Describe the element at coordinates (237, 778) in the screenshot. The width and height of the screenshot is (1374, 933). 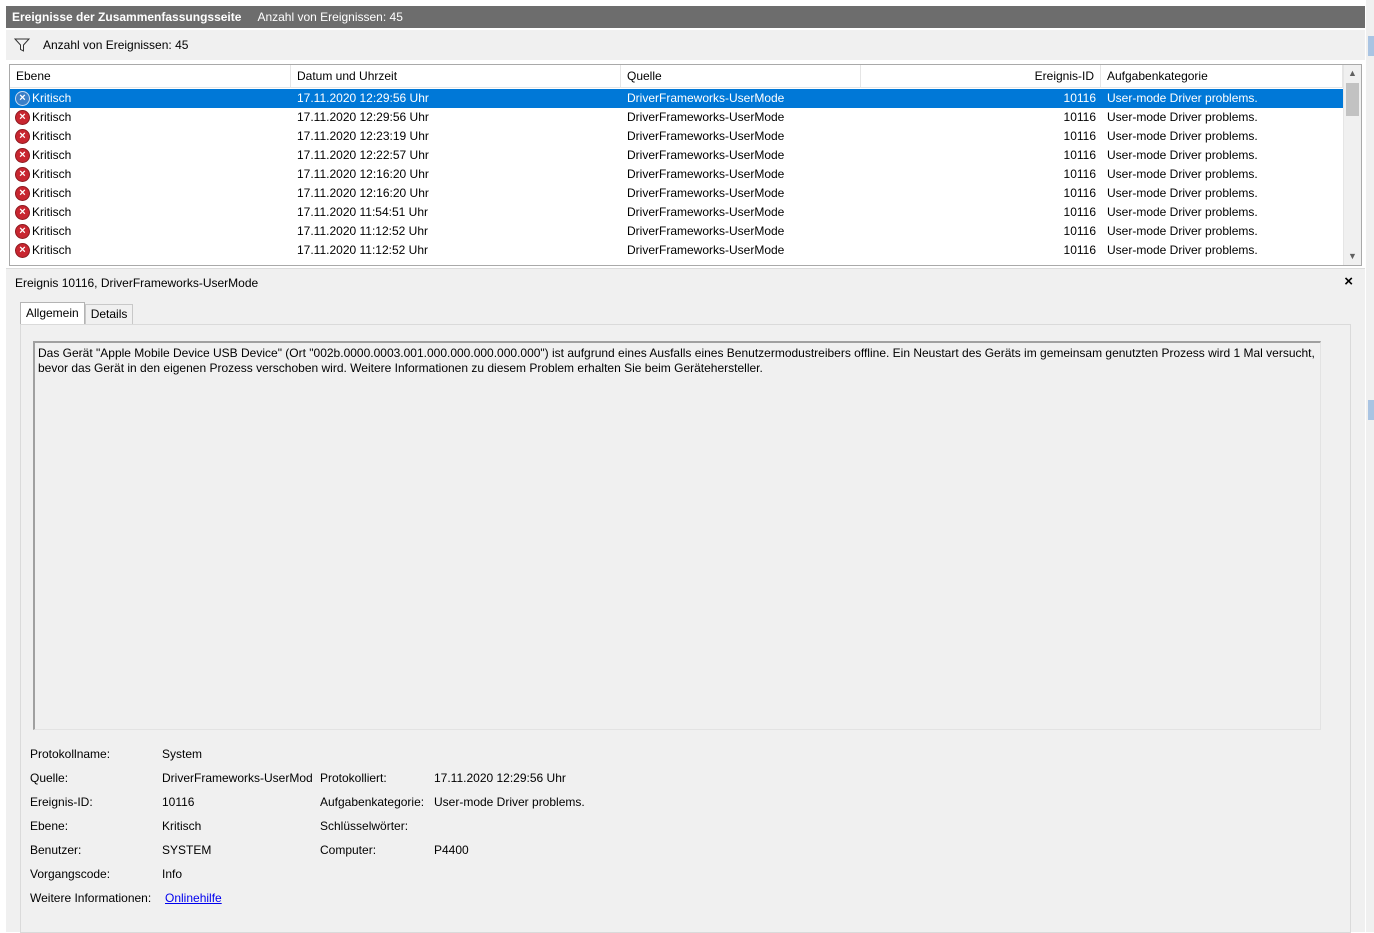
I see `source-value: DriverFrameworks-UserMod` at that location.